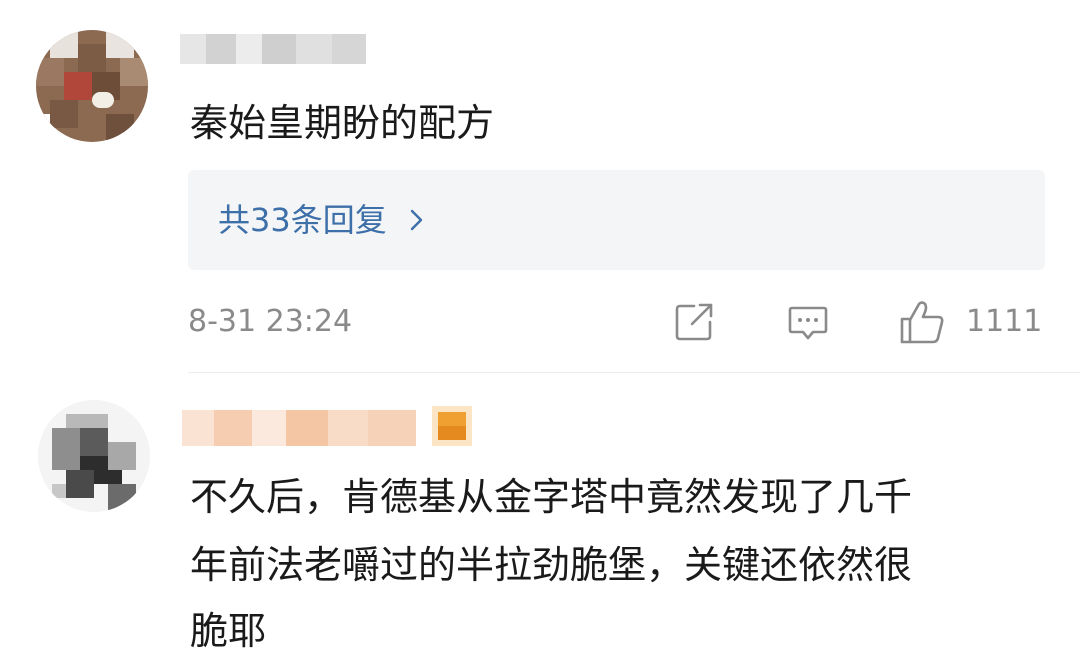 Image resolution: width=1080 pixels, height=662 pixels. I want to click on replies-panel: 共33条回复, so click(616, 220).